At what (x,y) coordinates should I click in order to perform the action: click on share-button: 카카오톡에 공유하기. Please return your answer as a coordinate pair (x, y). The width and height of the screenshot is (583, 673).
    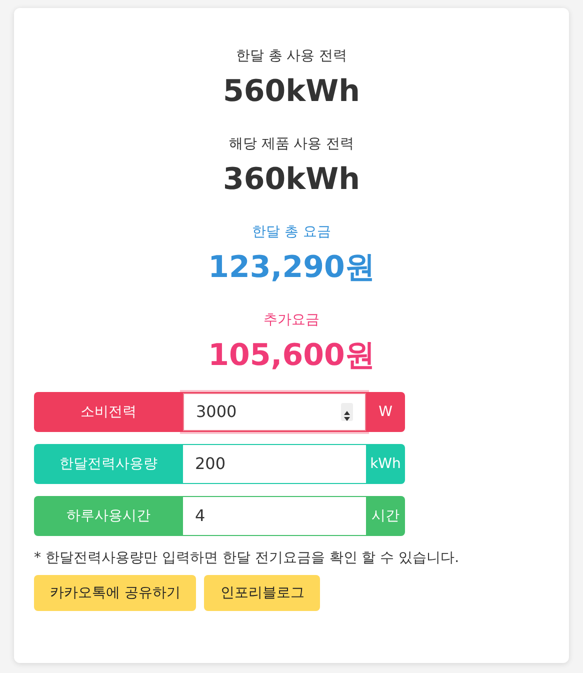
    Looking at the image, I should click on (115, 593).